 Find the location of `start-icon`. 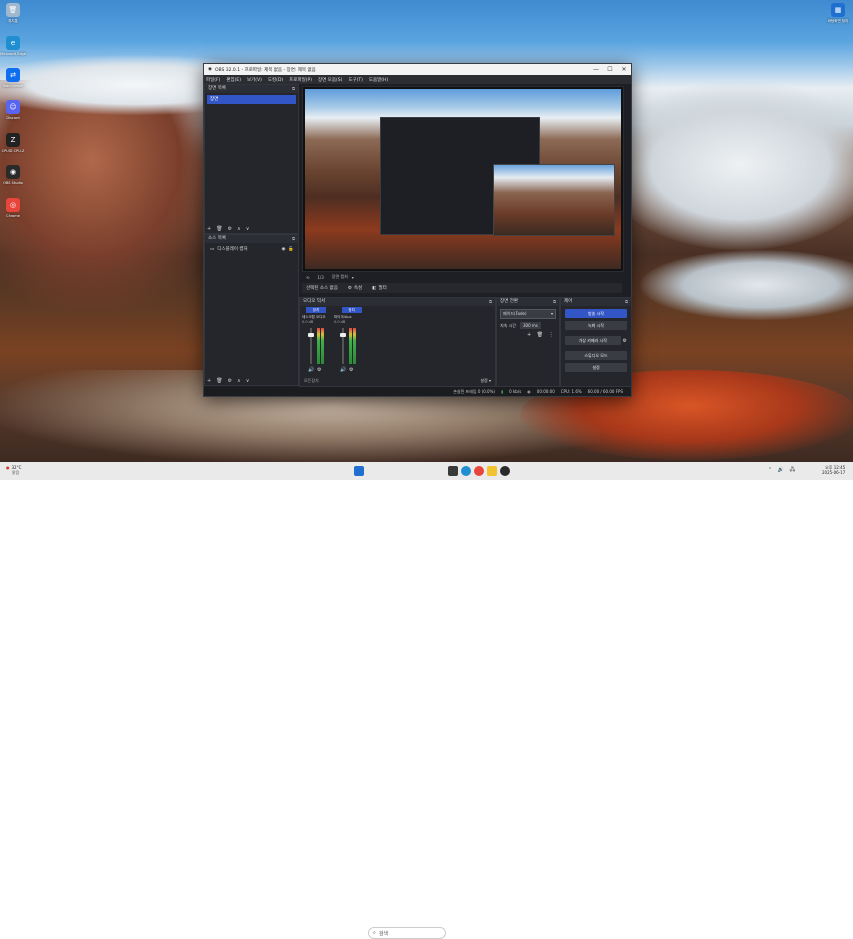

start-icon is located at coordinates (359, 471).